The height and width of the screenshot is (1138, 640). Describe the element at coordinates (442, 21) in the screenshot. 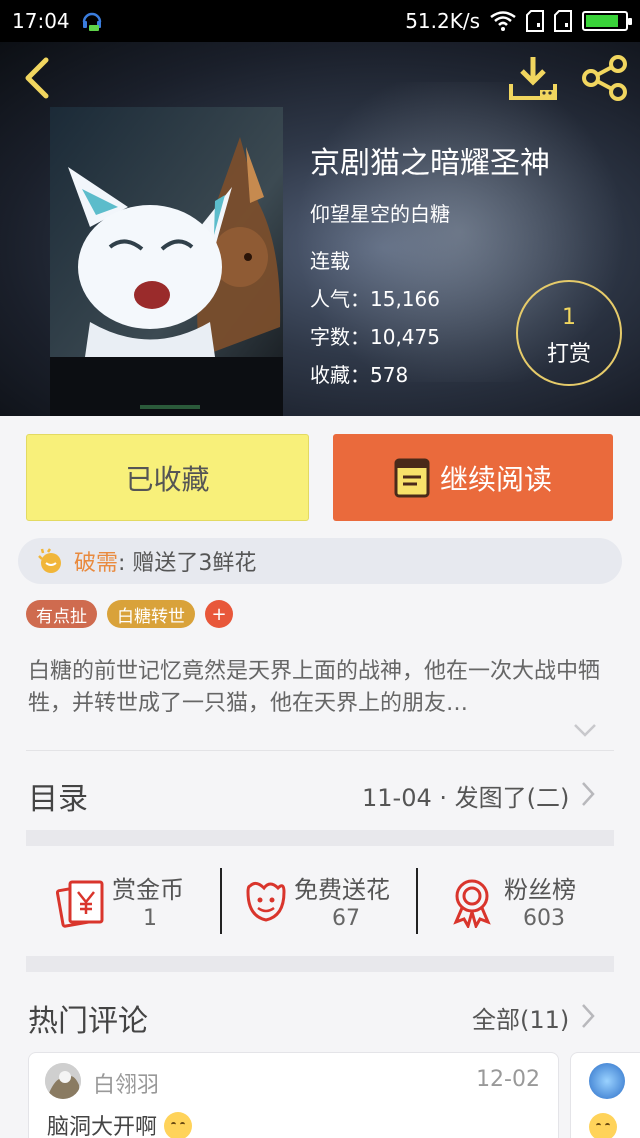

I see `network-speed: 51.2K/s` at that location.